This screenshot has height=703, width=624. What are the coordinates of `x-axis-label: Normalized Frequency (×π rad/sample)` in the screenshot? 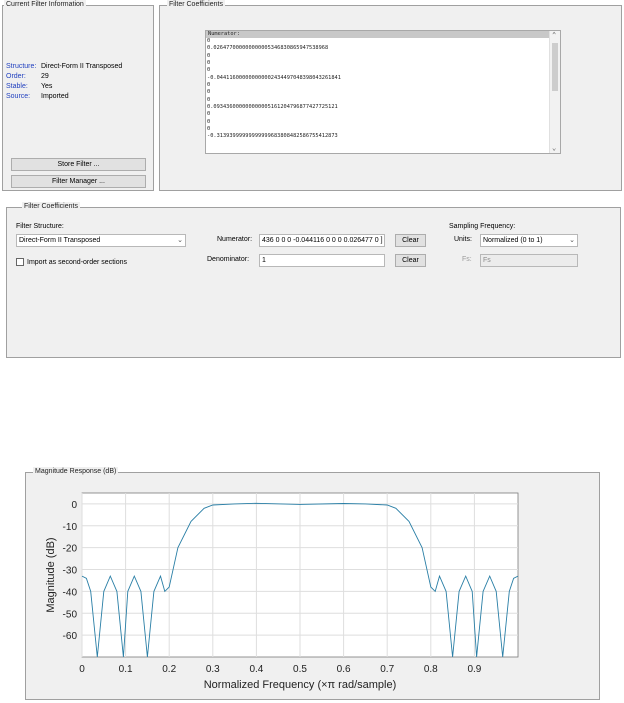 It's located at (300, 685).